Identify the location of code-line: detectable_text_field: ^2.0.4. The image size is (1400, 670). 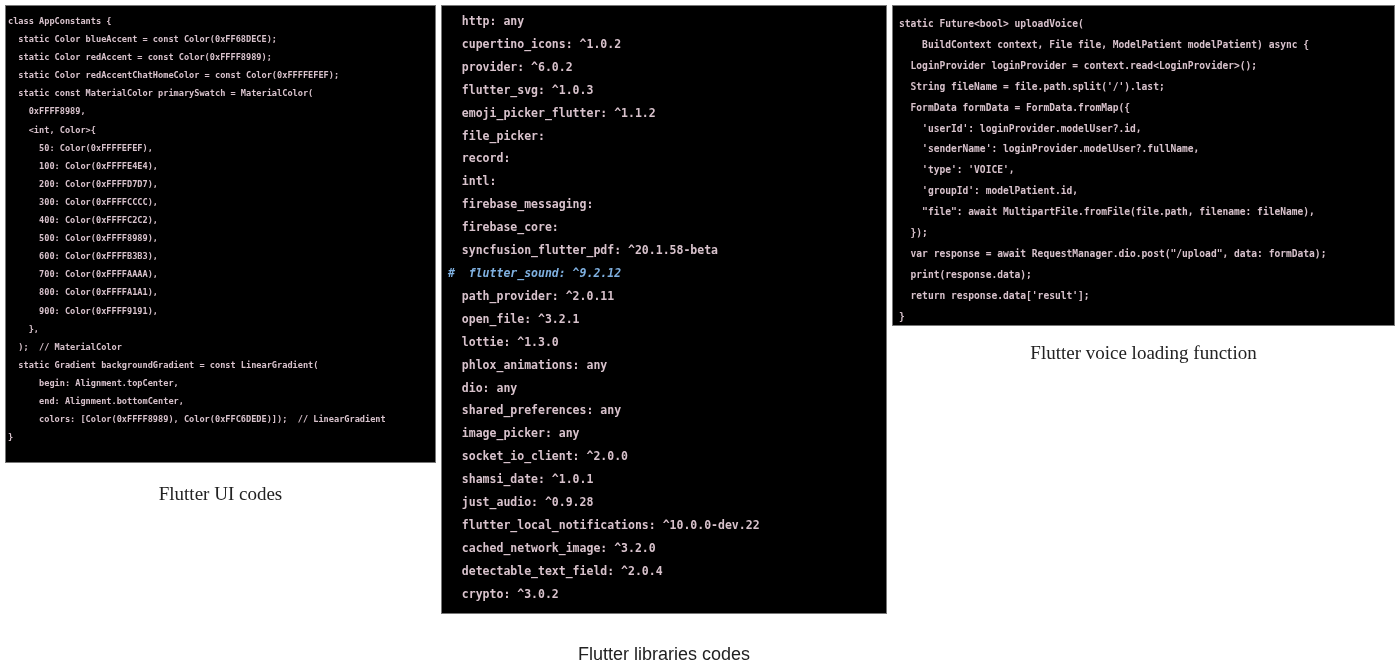
(562, 571).